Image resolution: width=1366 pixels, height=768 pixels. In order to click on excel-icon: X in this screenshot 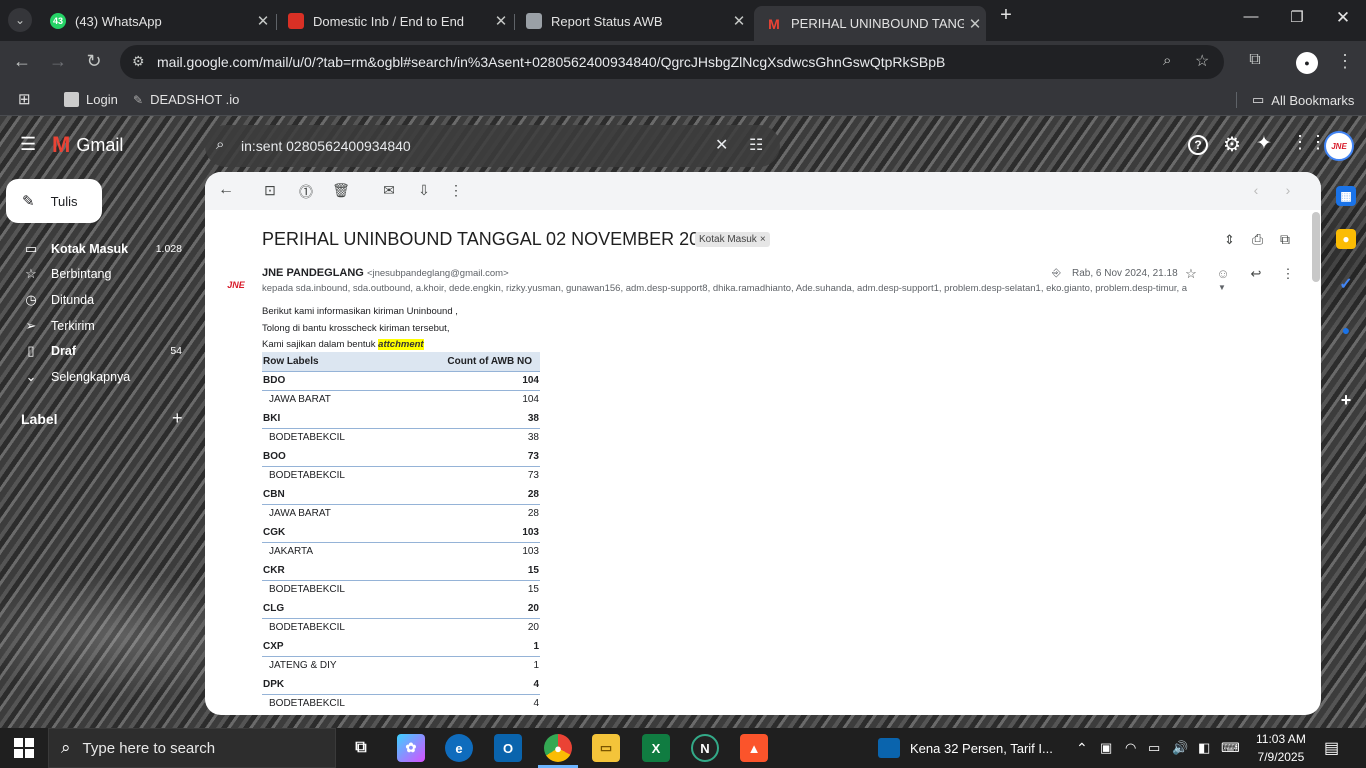, I will do `click(656, 748)`.